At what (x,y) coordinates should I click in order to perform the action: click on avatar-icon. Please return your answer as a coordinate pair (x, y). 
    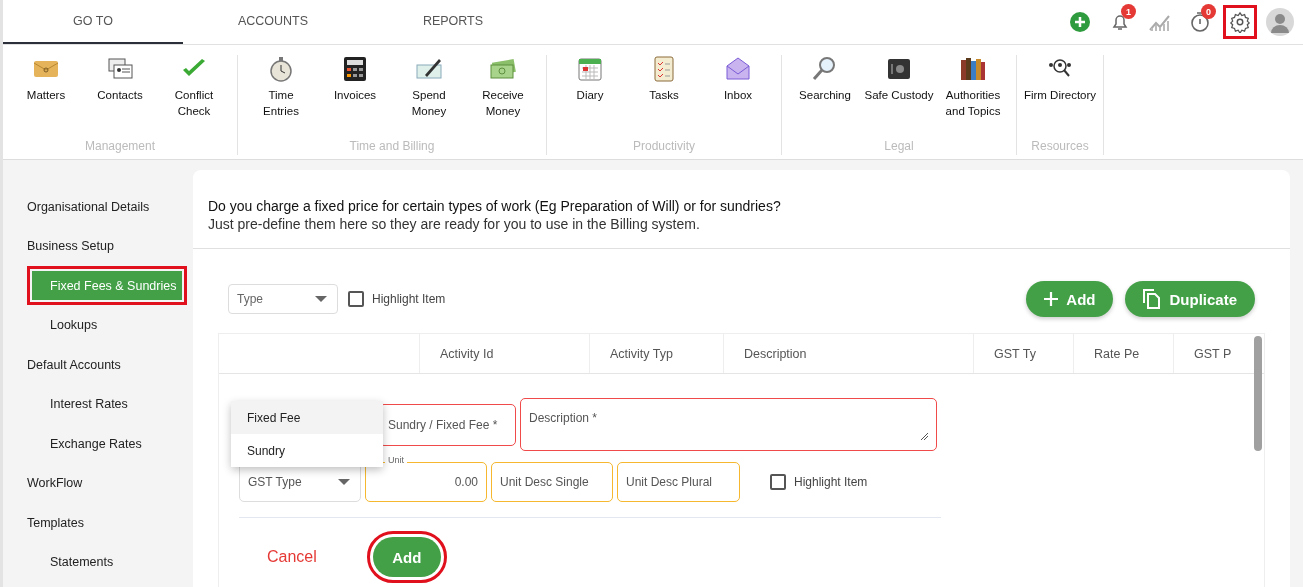
    Looking at the image, I should click on (1280, 22).